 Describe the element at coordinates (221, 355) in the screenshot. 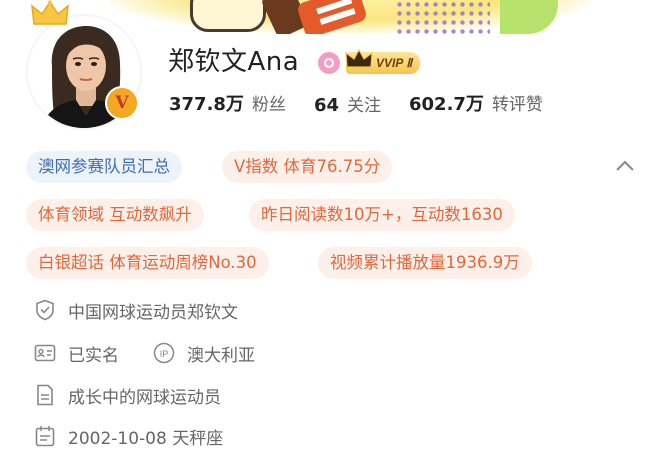

I see `ip-location-text: 澳大利亚` at that location.